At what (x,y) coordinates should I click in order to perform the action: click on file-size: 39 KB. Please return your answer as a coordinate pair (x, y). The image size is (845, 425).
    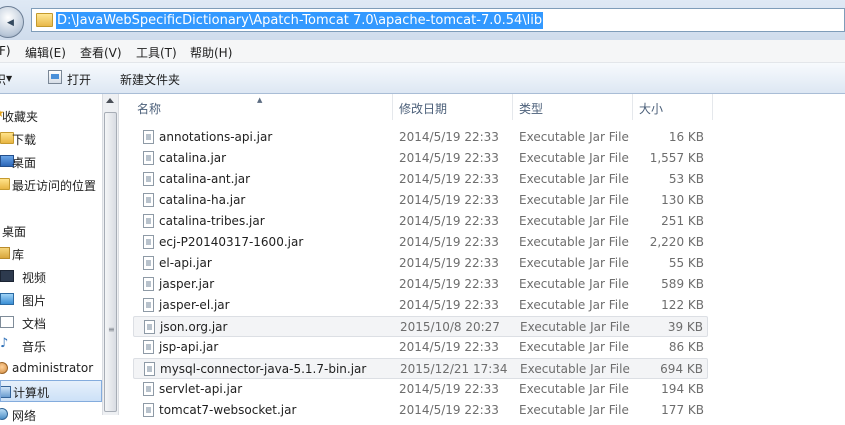
    Looking at the image, I should click on (685, 327).